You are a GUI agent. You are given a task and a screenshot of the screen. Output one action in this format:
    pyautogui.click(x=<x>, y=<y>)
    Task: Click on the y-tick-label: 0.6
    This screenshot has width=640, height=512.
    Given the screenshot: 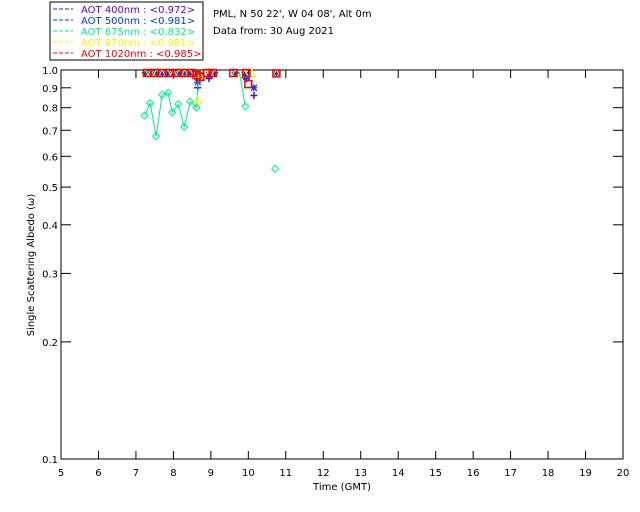 What is the action you would take?
    pyautogui.click(x=50, y=157)
    